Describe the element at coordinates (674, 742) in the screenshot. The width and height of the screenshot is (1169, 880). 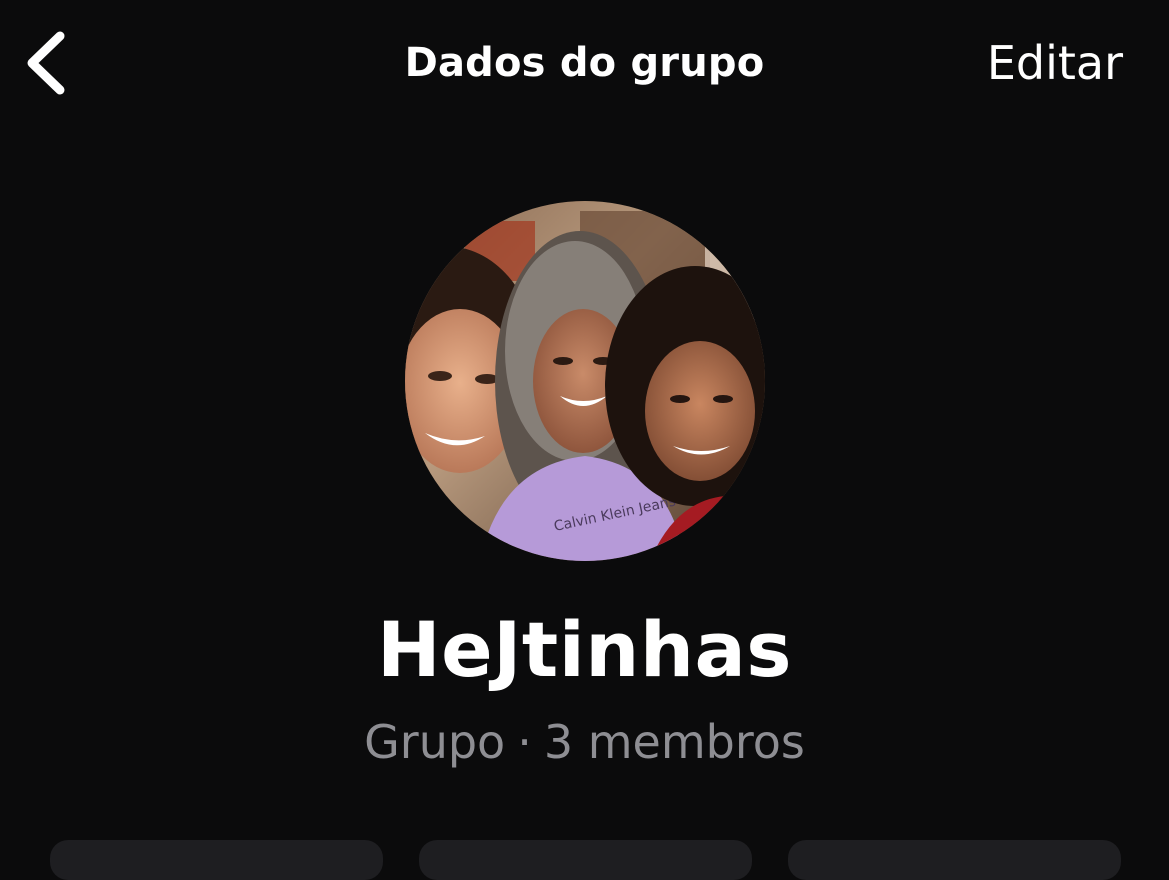
I see `group-members-count: 3 membros` at that location.